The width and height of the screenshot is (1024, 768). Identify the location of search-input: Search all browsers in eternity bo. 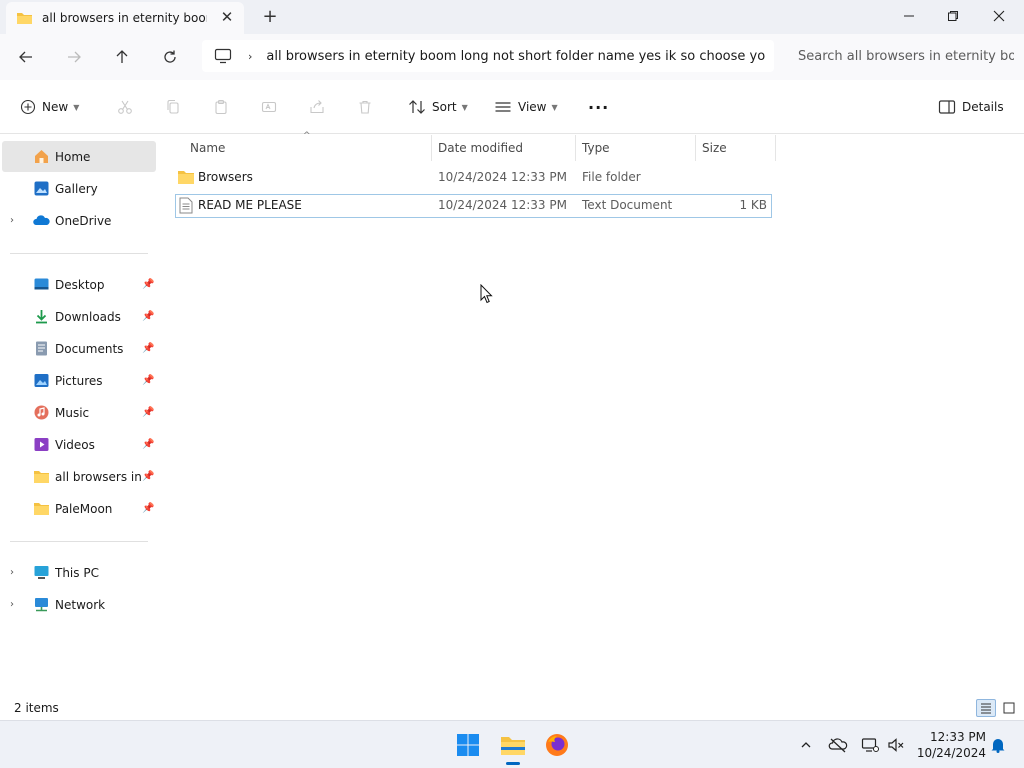
(898, 56).